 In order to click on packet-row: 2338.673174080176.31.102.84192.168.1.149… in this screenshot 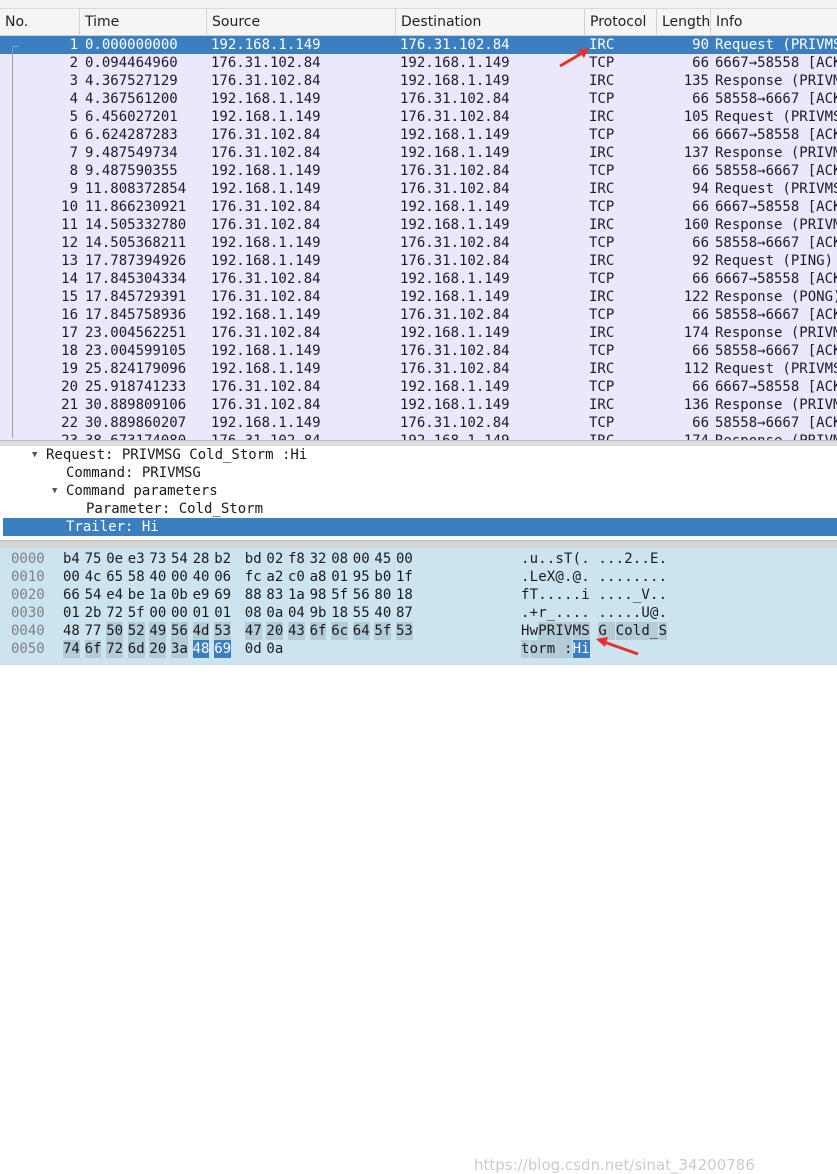, I will do `click(418, 436)`.